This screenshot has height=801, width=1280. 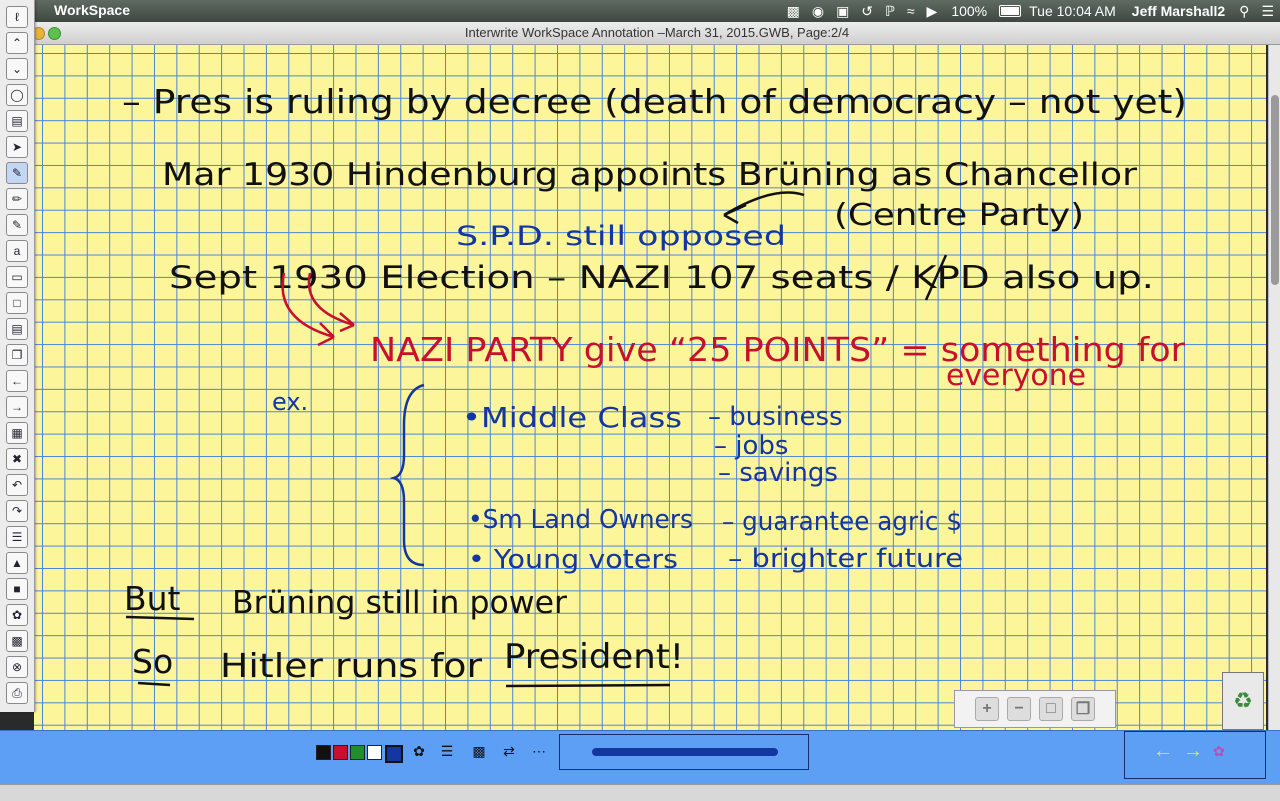 What do you see at coordinates (17, 147) in the screenshot?
I see `select-arrow-icon: ➤` at bounding box center [17, 147].